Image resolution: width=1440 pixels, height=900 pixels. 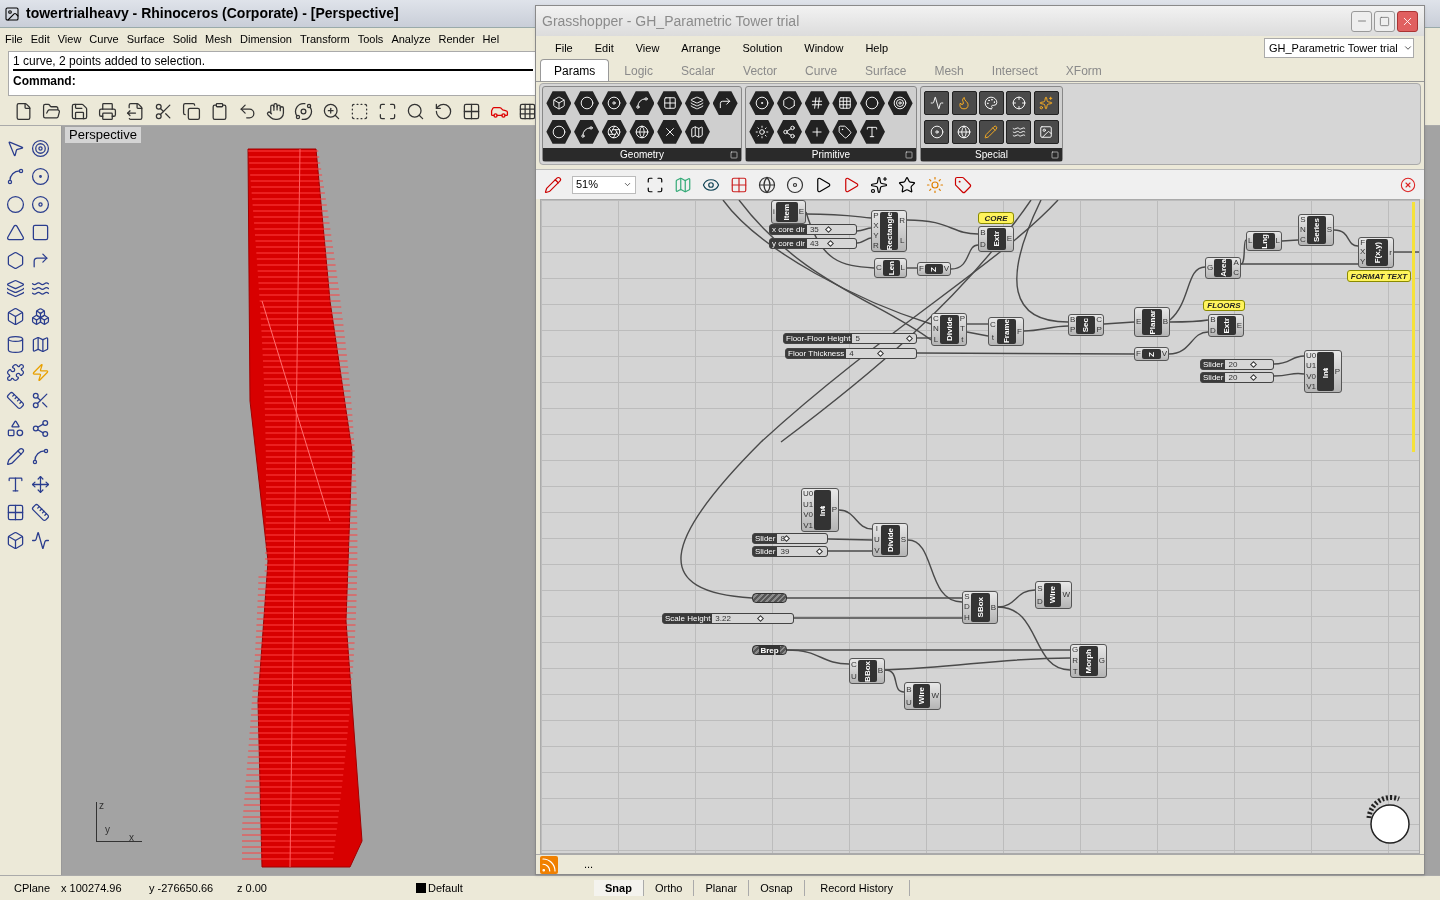 What do you see at coordinates (15, 512) in the screenshot?
I see `array-icon` at bounding box center [15, 512].